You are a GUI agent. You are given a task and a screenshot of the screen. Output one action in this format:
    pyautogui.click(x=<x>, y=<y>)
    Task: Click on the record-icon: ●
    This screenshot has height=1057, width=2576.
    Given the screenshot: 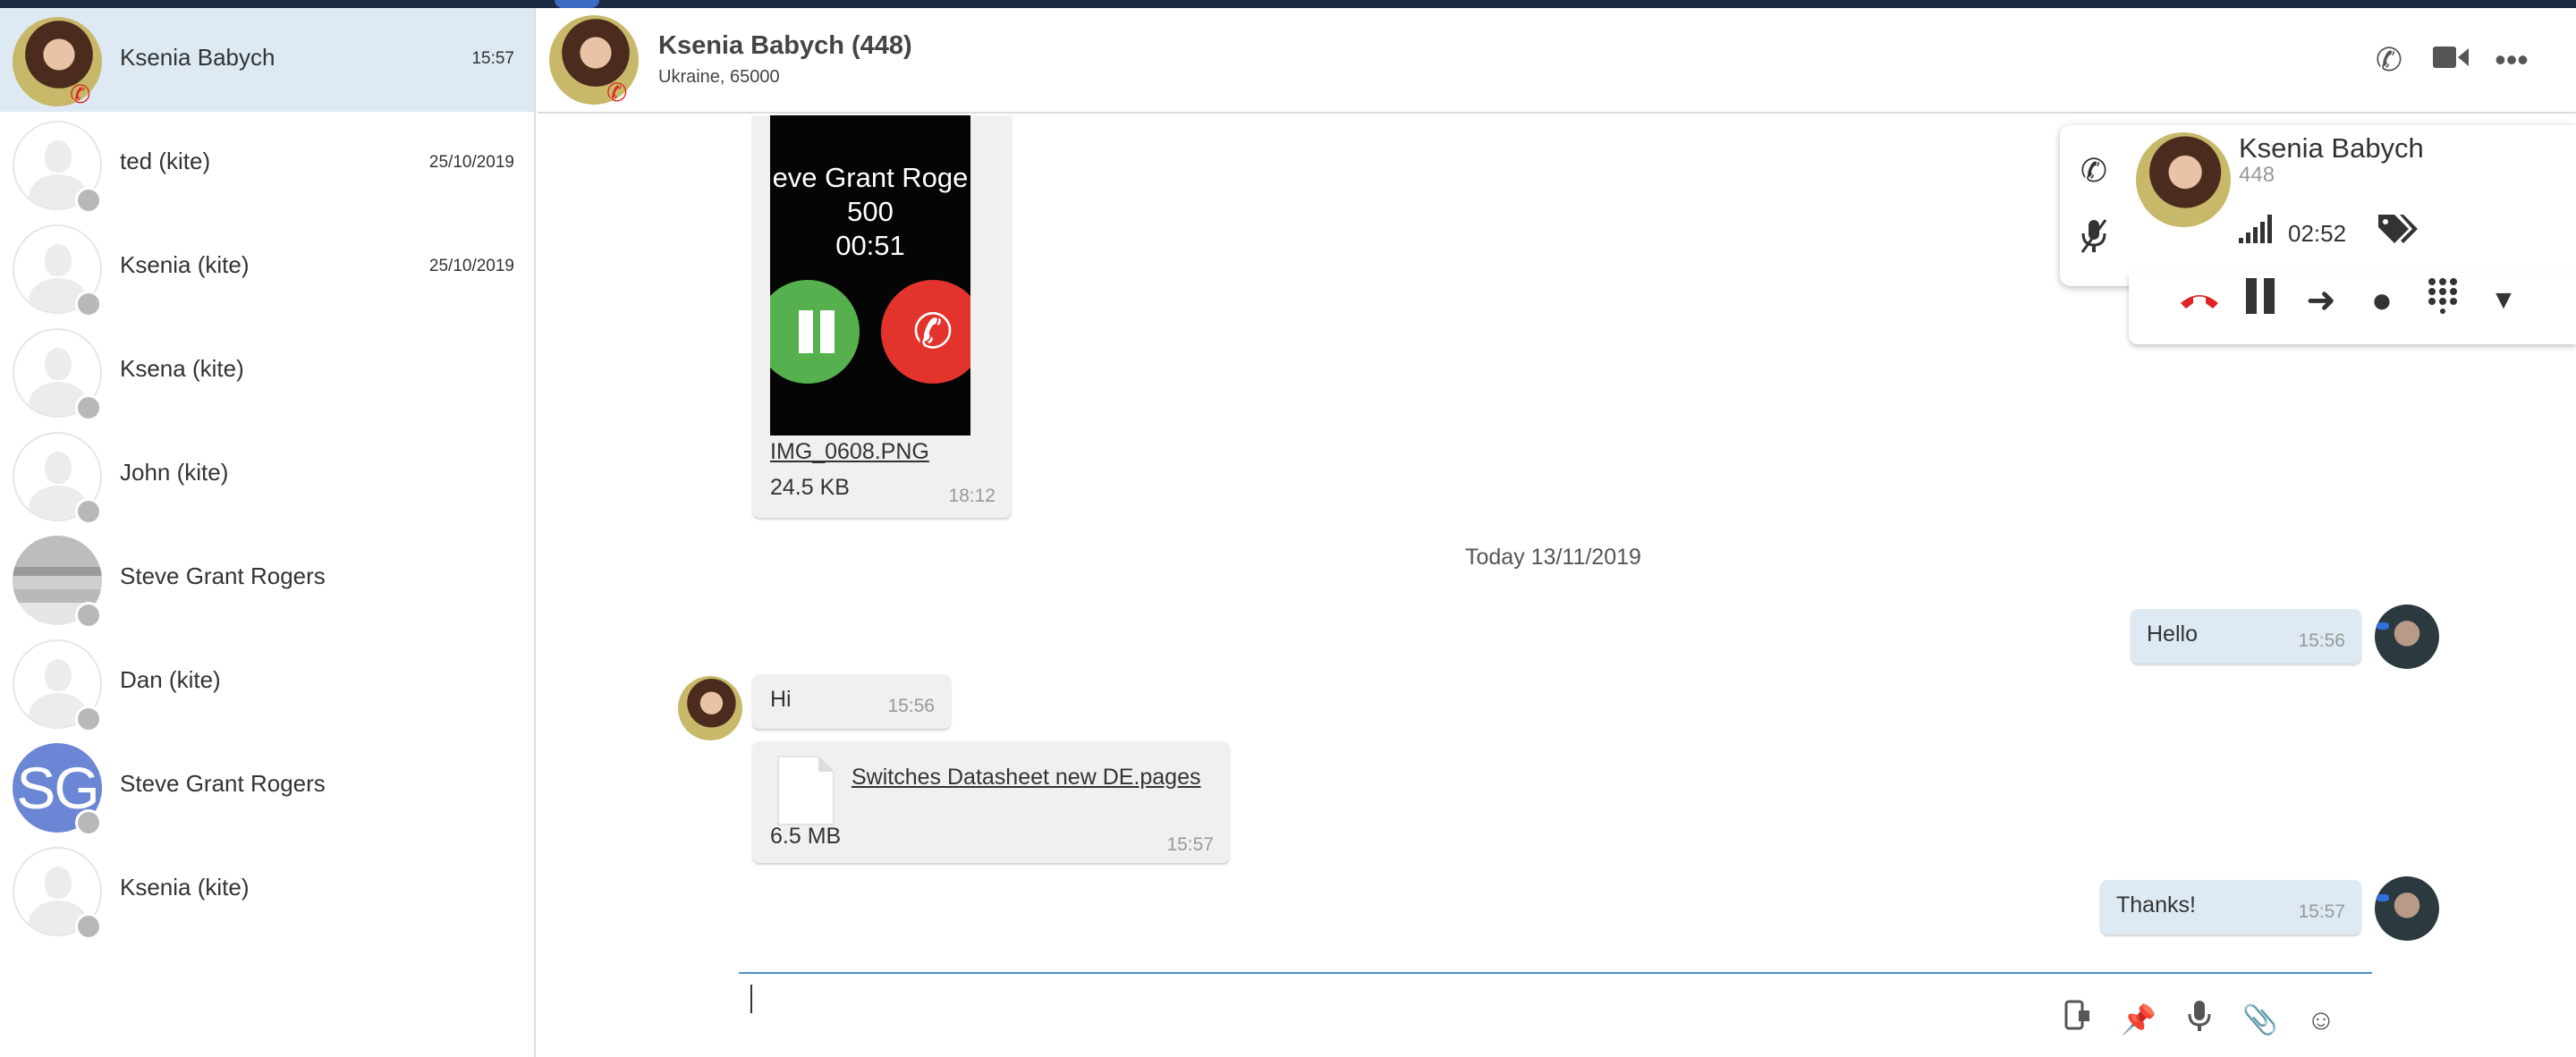 What is the action you would take?
    pyautogui.click(x=2382, y=300)
    